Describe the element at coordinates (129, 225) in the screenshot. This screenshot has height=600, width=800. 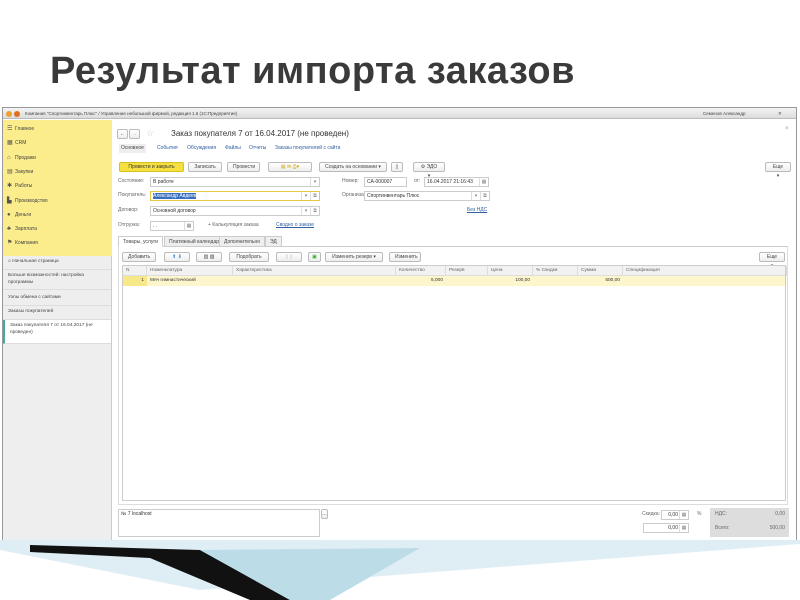
I see `shipment-label: Отгрузка:` at that location.